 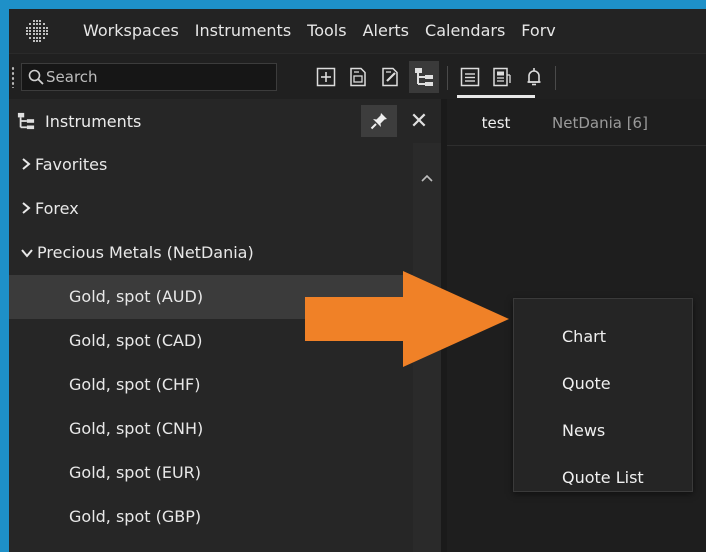 What do you see at coordinates (496, 123) in the screenshot?
I see `tab-test: test` at bounding box center [496, 123].